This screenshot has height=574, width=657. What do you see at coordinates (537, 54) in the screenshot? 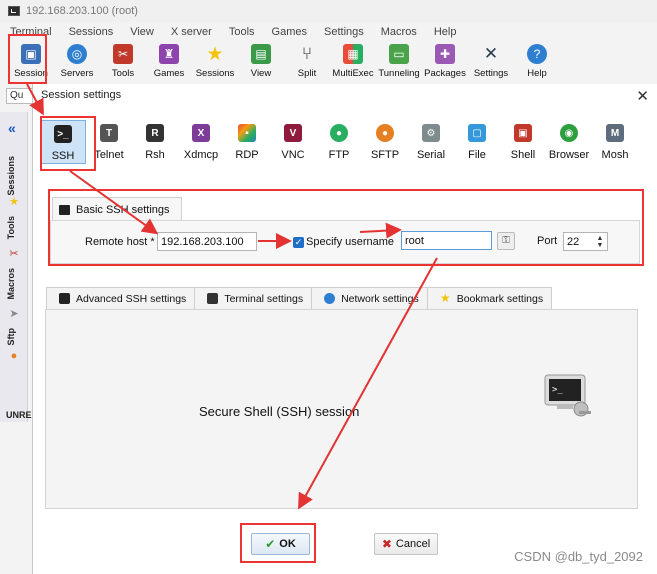
I see `help-icon: ?` at bounding box center [537, 54].